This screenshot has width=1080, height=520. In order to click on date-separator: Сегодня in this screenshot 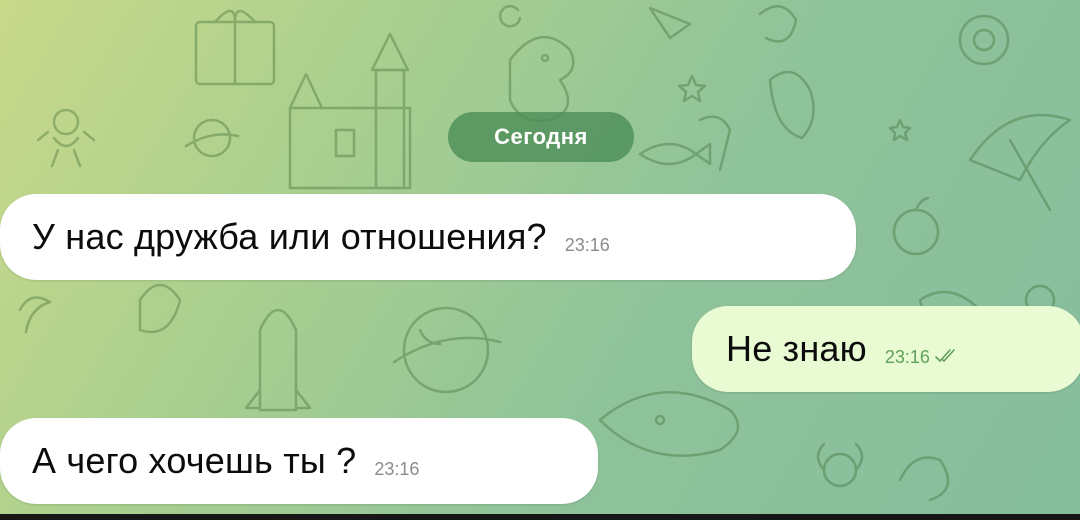, I will do `click(541, 137)`.